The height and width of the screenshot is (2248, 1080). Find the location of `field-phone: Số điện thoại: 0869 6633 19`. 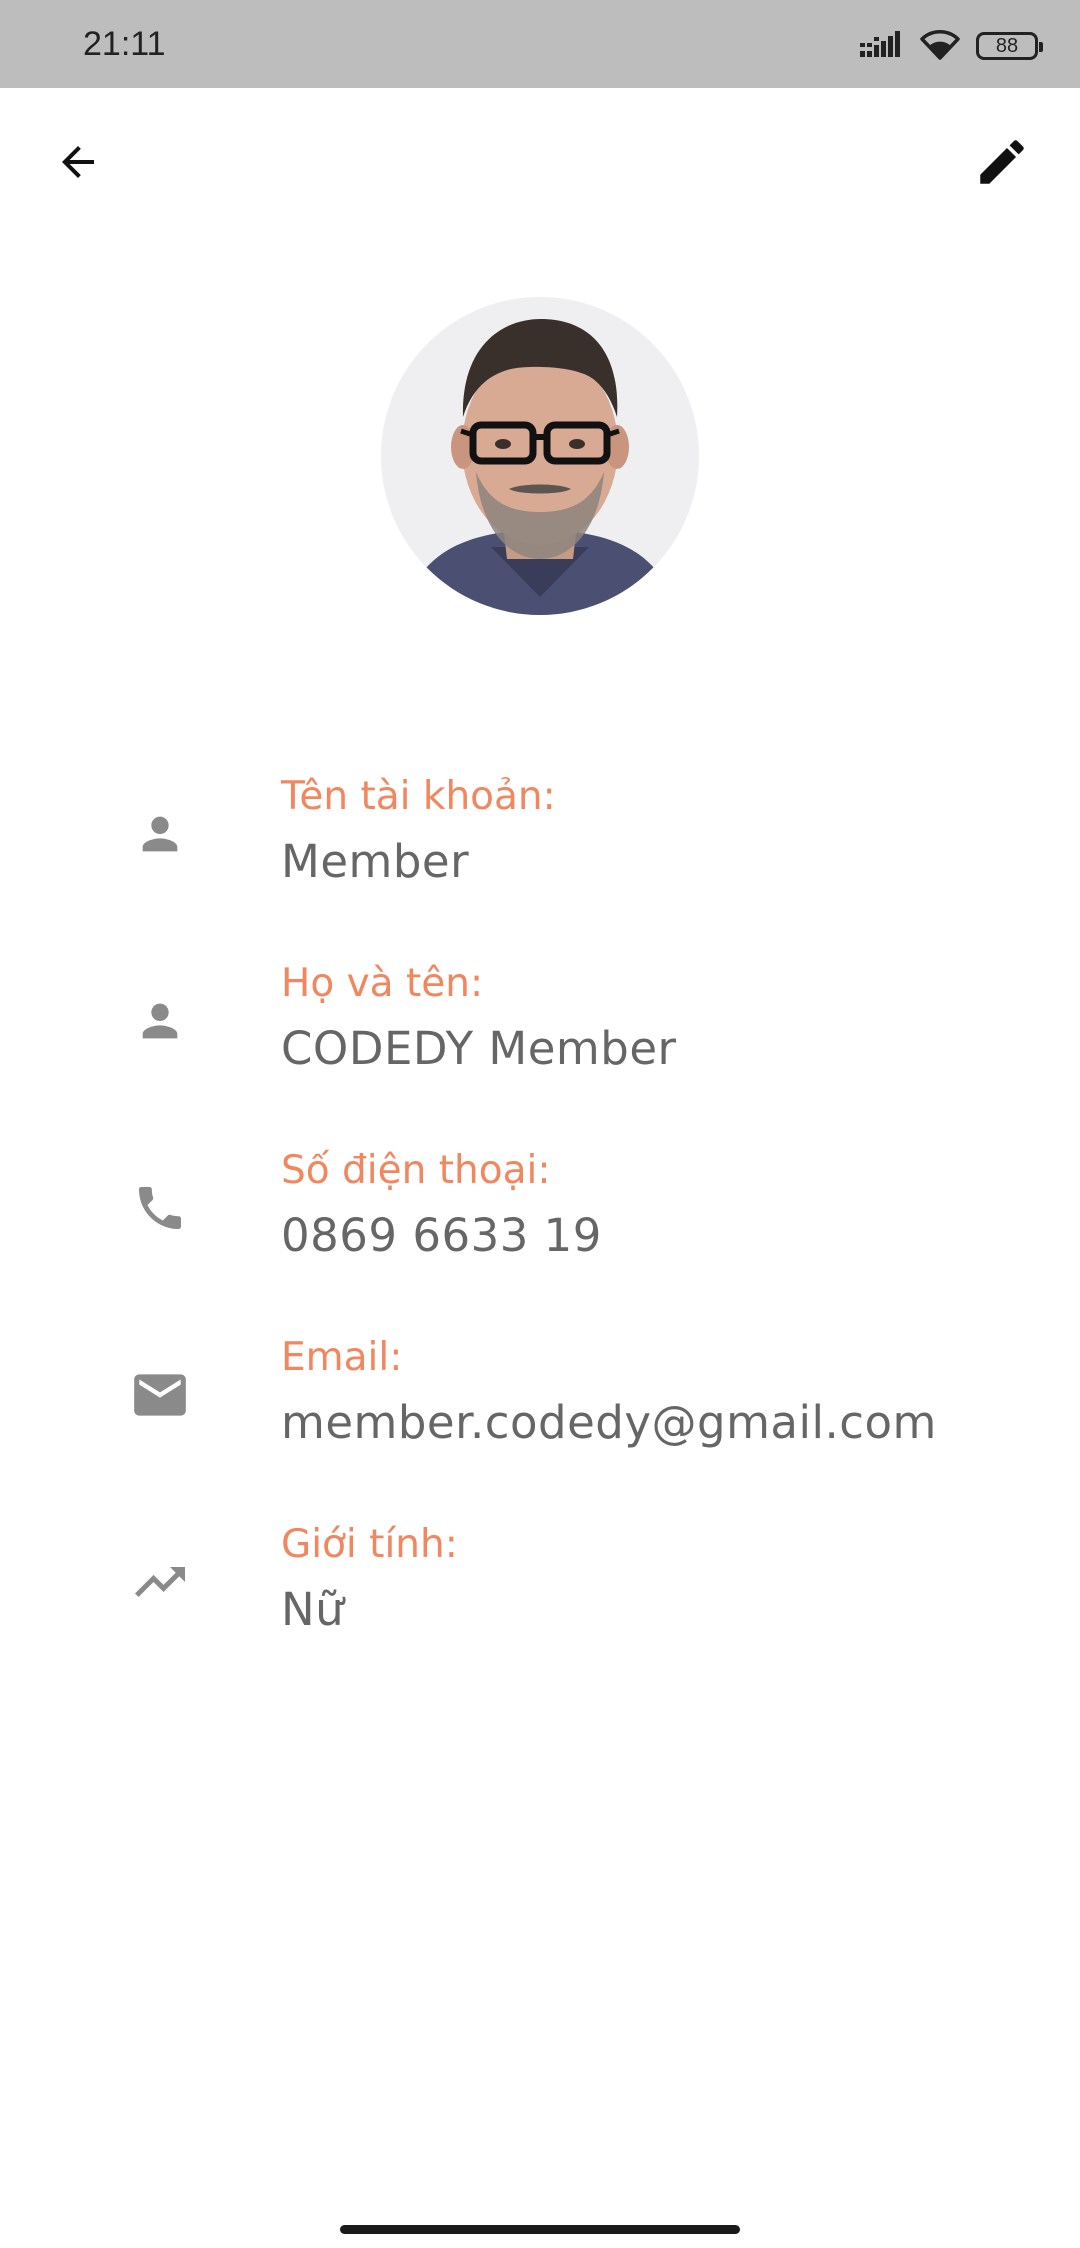

field-phone: Số điện thoại: 0869 6633 19 is located at coordinates (540, 1225).